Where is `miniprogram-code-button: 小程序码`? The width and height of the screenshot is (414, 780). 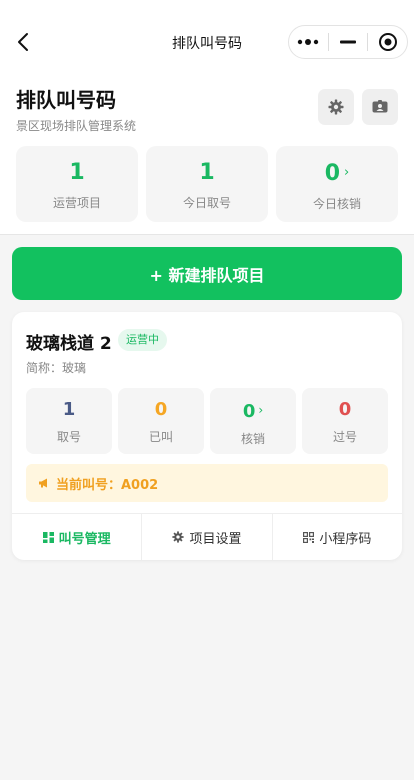
miniprogram-code-button: 小程序码 is located at coordinates (336, 537).